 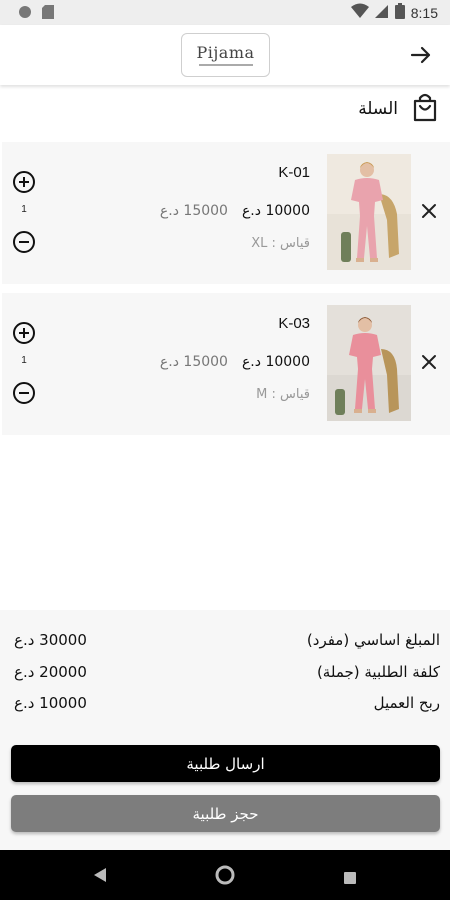 I want to click on summary-row-order-cost: 20000 د.ع كلفة الطلبية (جملة), so click(x=227, y=672).